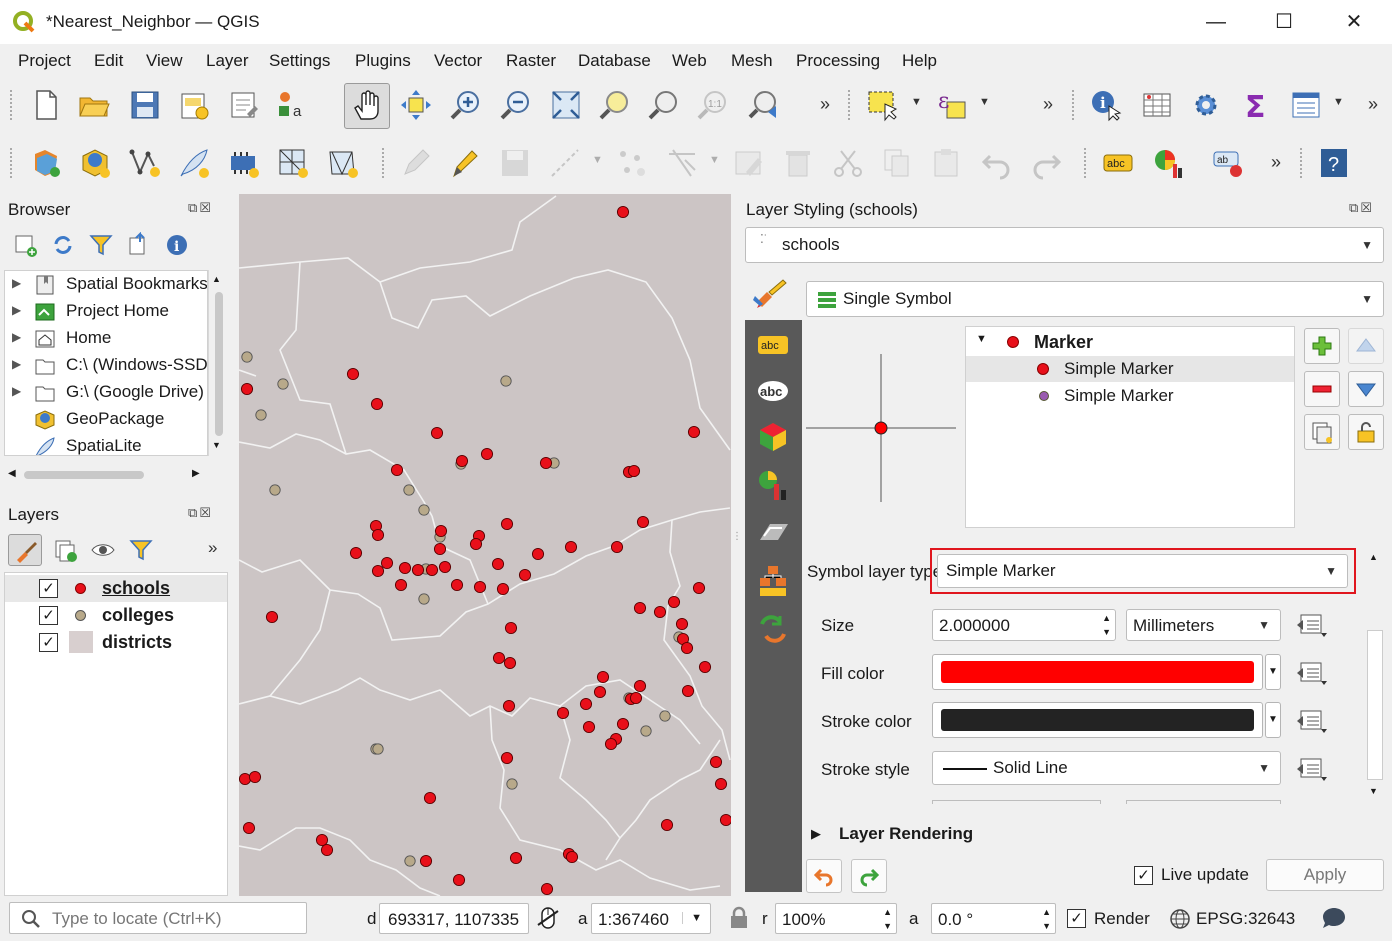  I want to click on fill-color-button, so click(1097, 672).